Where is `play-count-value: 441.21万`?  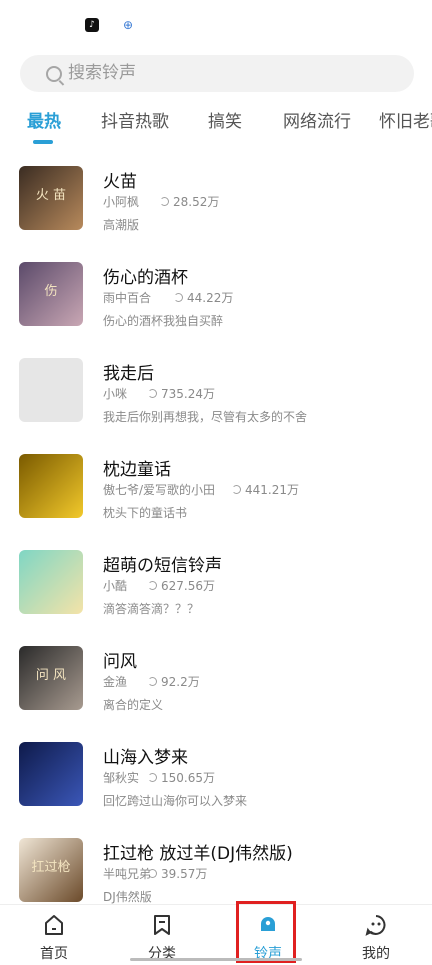 play-count-value: 441.21万 is located at coordinates (272, 490).